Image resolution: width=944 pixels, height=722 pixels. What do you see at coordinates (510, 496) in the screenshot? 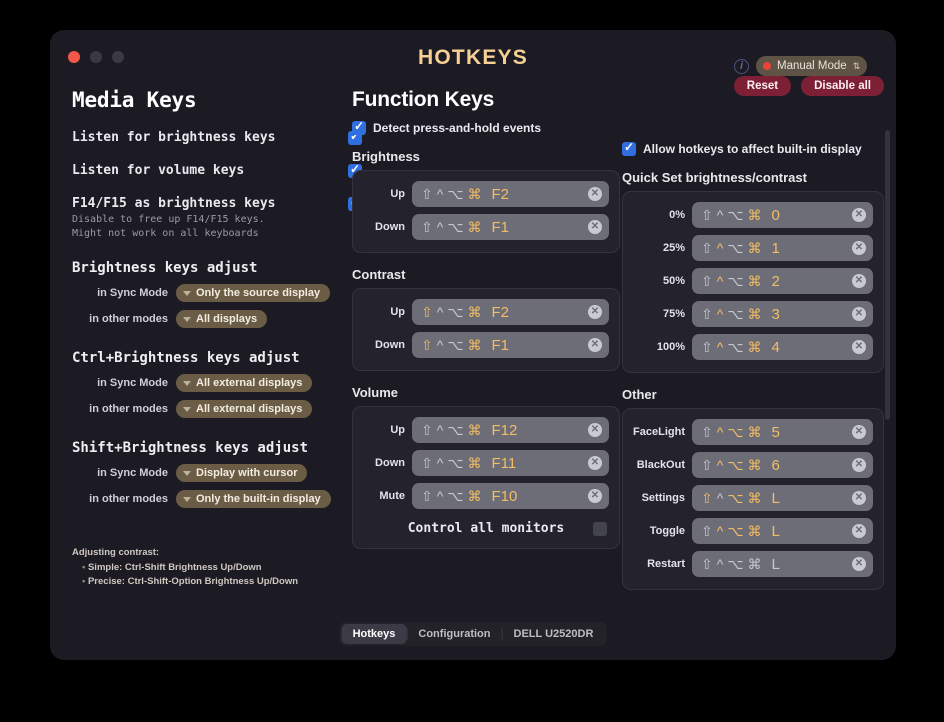
I see `hotkey-field: ⇧ ^ ⌥ ⌘ F10 ✕` at bounding box center [510, 496].